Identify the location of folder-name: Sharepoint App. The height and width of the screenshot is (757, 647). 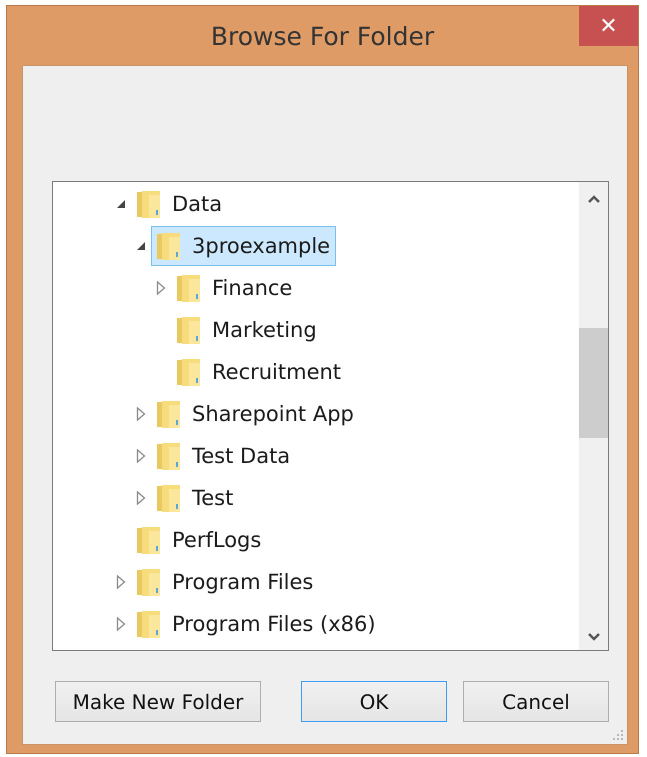
(273, 414).